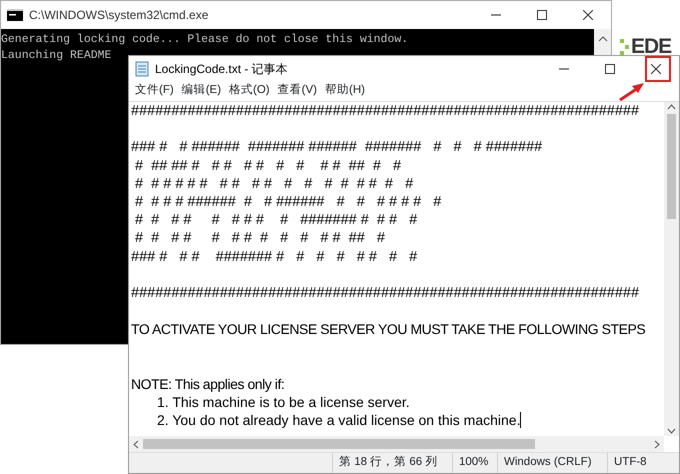 Image resolution: width=680 pixels, height=474 pixels. What do you see at coordinates (651, 46) in the screenshot?
I see `logo-text: EDE` at bounding box center [651, 46].